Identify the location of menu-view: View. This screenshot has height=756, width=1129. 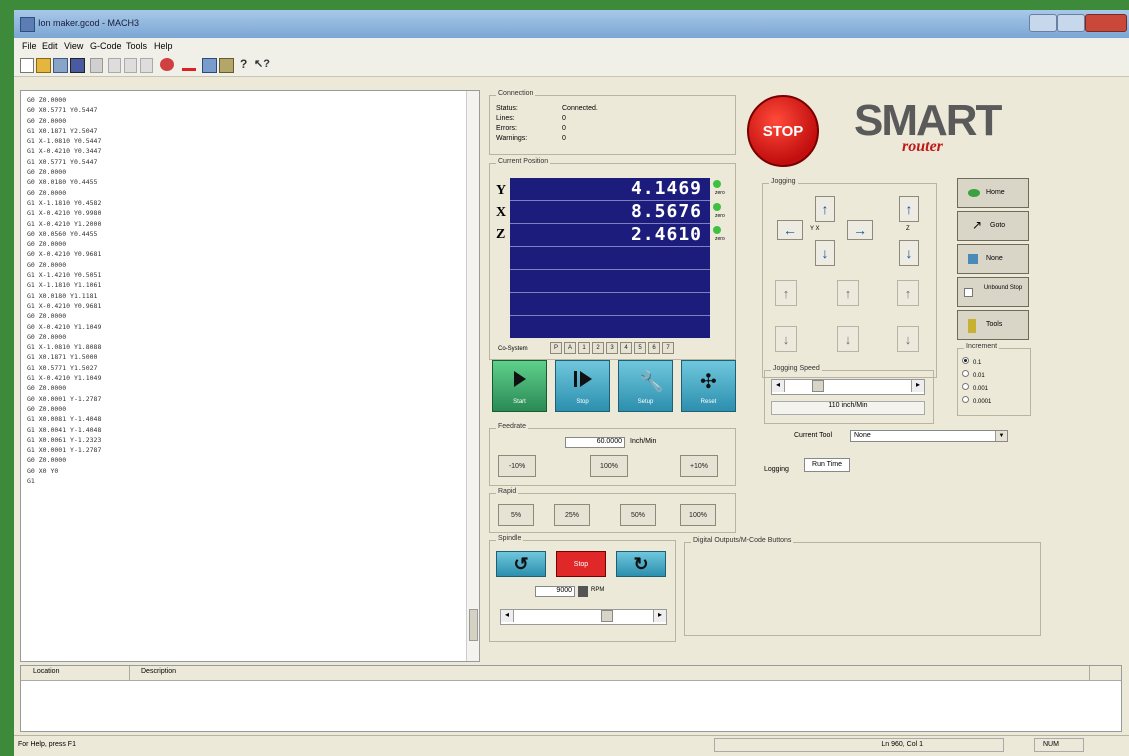
(73, 46).